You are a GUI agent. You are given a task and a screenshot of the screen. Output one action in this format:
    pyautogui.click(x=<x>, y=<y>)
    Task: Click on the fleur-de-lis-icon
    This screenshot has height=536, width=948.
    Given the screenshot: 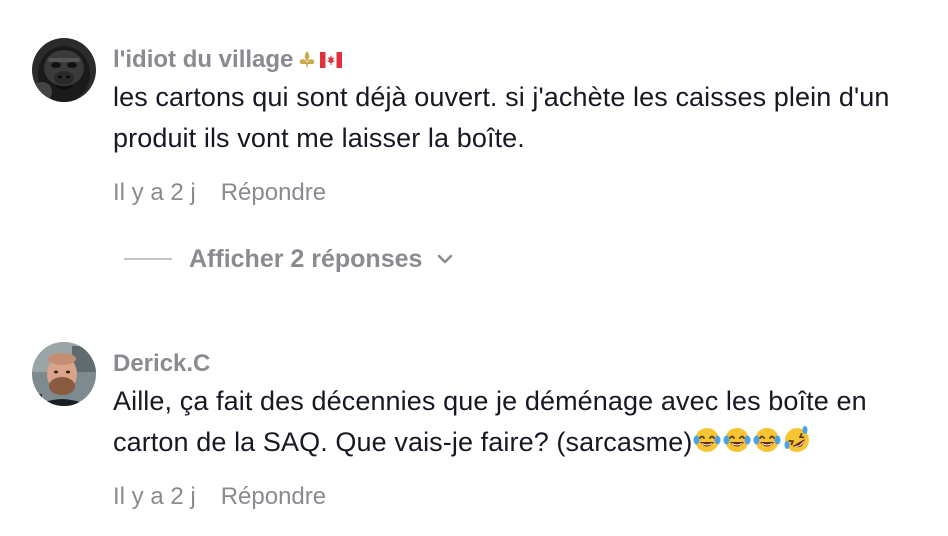 What is the action you would take?
    pyautogui.click(x=307, y=60)
    